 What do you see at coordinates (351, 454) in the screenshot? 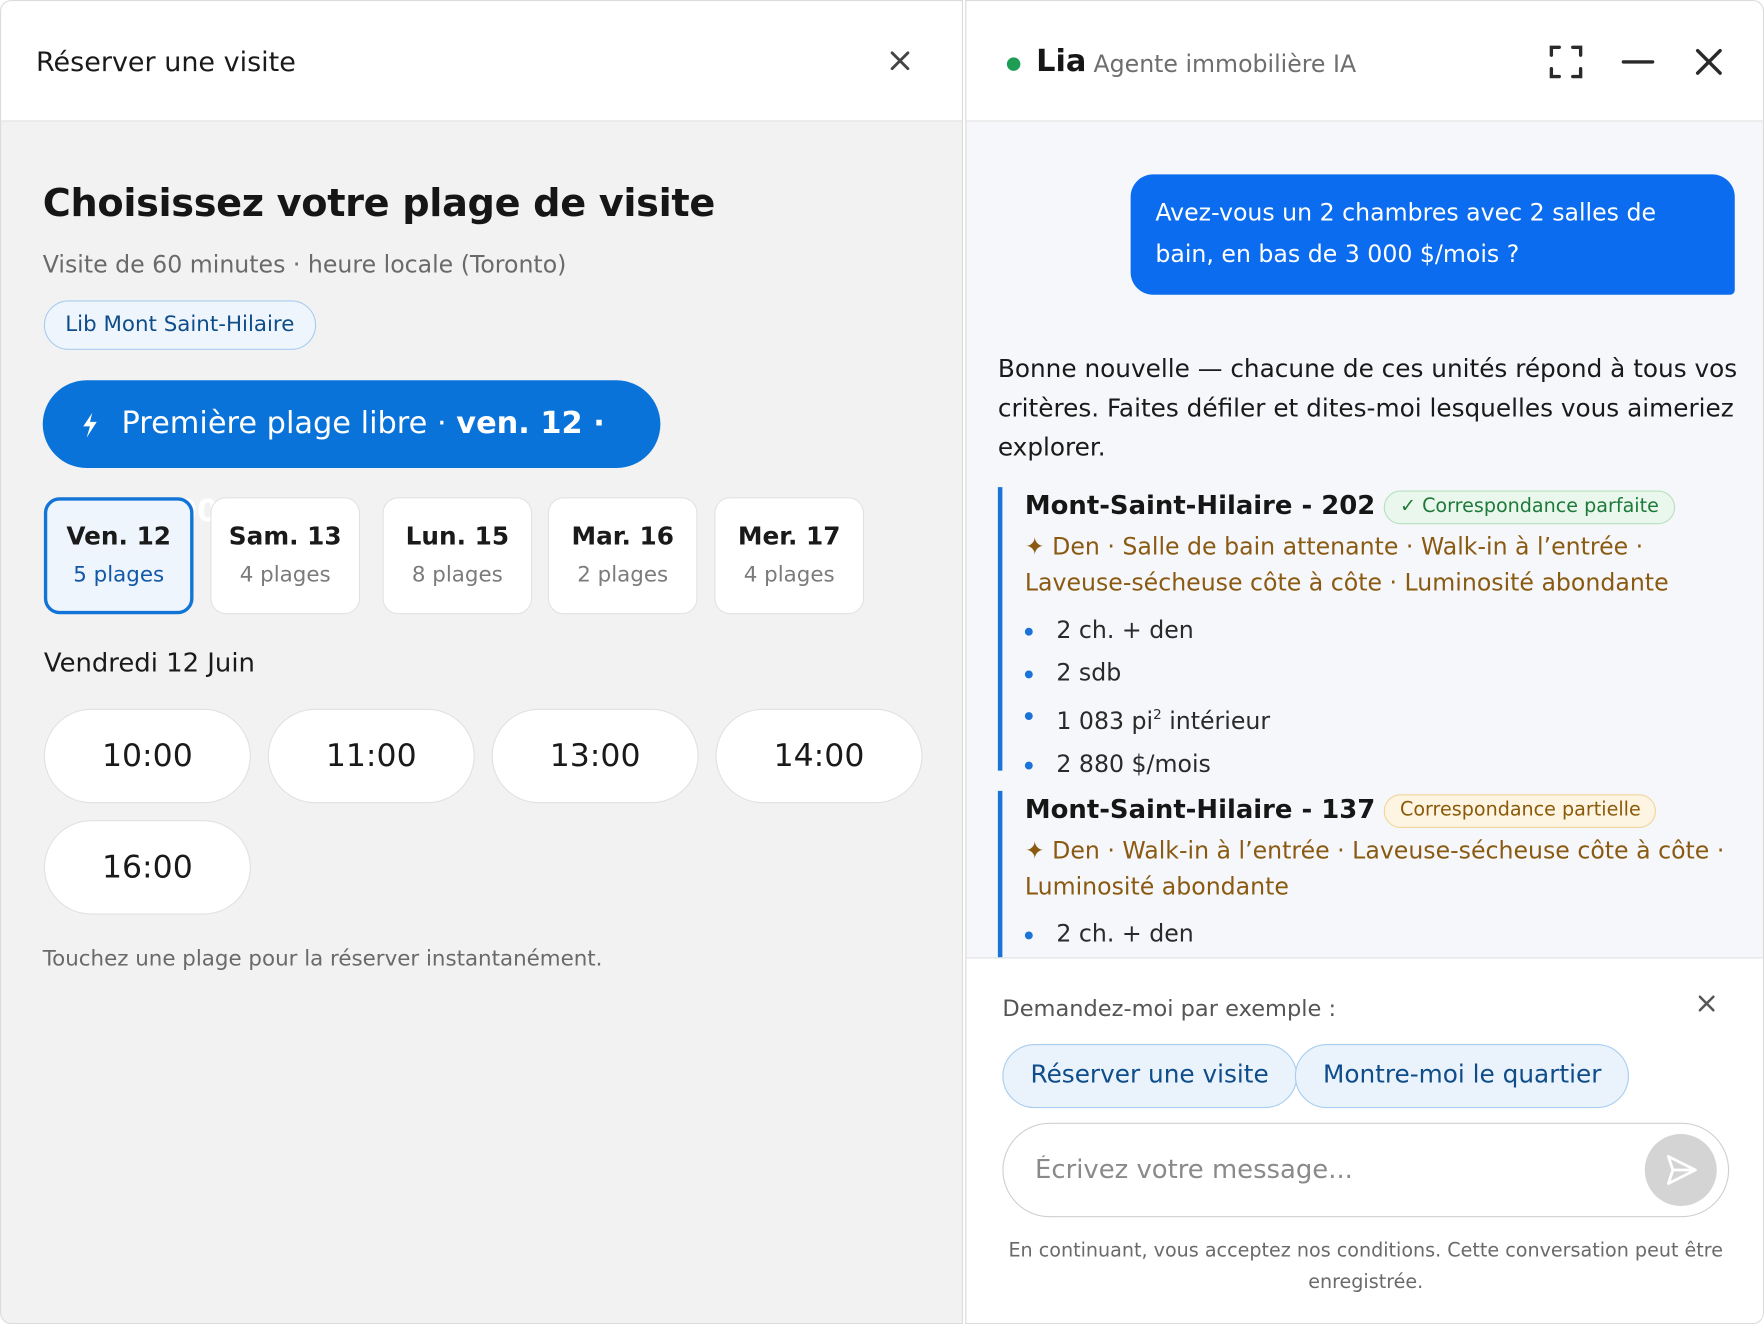
I see `first-available-slot-button: Première plage libre · ven. 12 · 10:00` at bounding box center [351, 454].